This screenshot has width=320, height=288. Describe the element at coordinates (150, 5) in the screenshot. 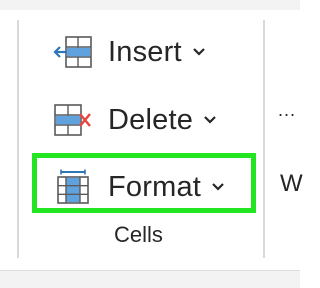

I see `ribbon-top-edge` at that location.